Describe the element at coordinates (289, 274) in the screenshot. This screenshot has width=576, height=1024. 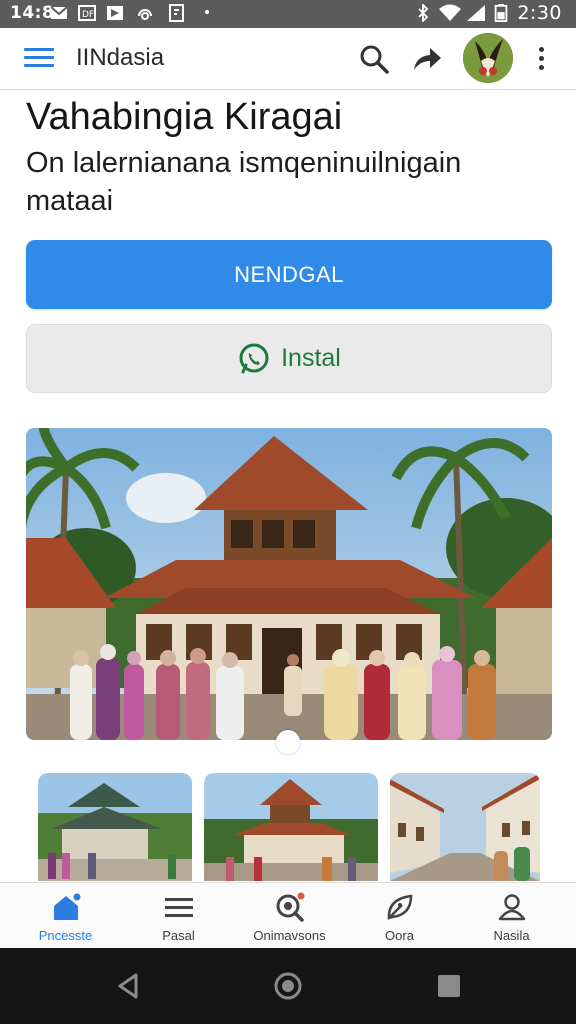
I see `primary-button: NENDGAL` at that location.